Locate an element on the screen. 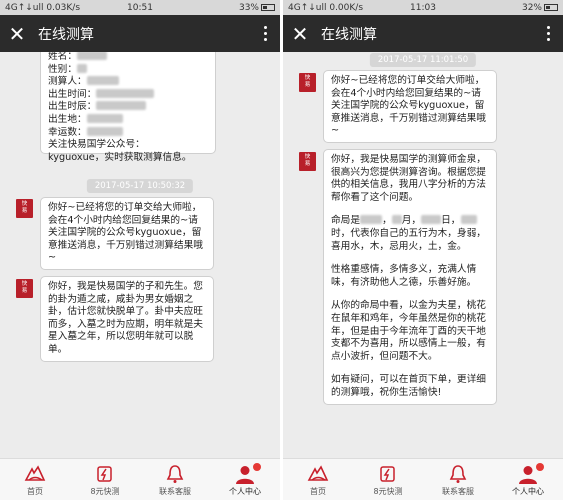 This screenshot has height=500, width=563. info-line: 出生地： is located at coordinates (128, 120).